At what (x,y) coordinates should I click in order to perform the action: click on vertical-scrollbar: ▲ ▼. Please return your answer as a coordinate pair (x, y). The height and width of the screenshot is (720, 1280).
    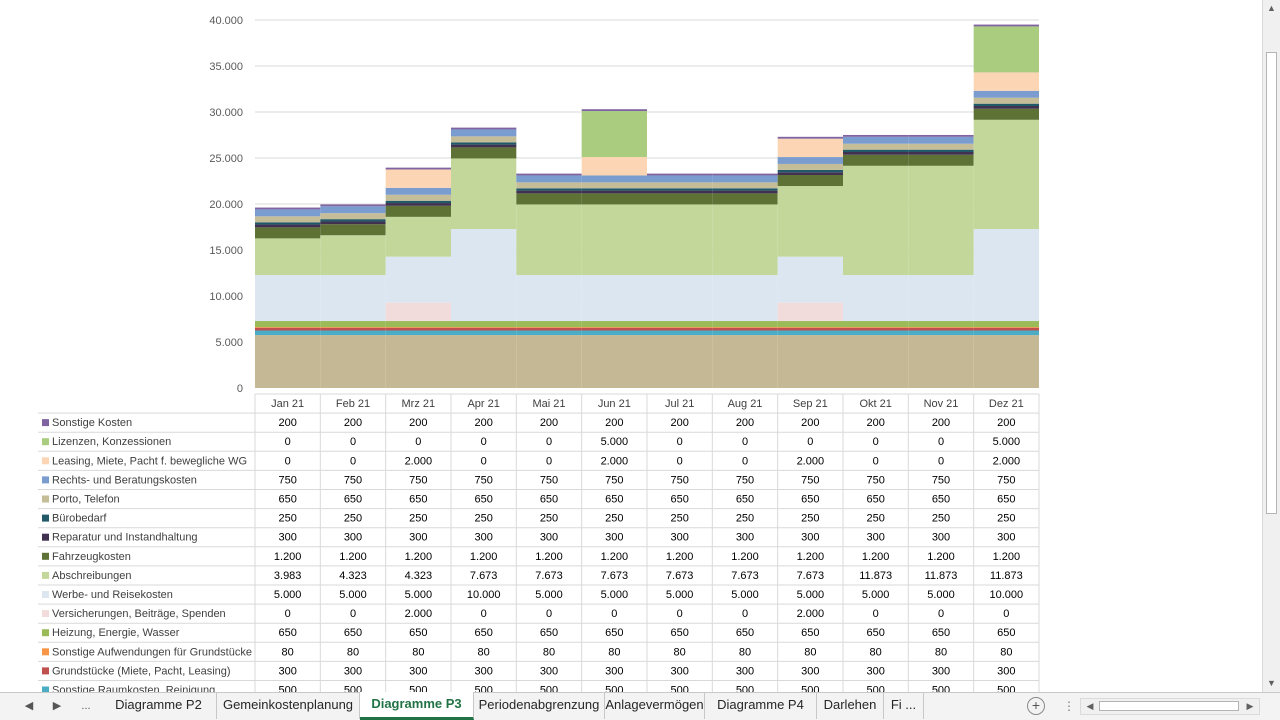
    Looking at the image, I should click on (1271, 346).